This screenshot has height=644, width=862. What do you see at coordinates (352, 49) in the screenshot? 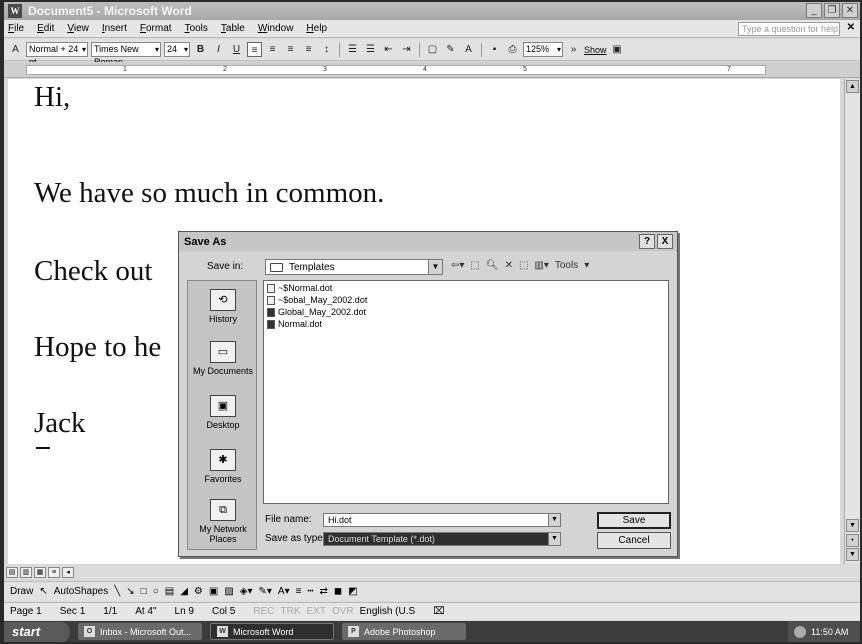
I see `numbering-icon: ☰` at bounding box center [352, 49].